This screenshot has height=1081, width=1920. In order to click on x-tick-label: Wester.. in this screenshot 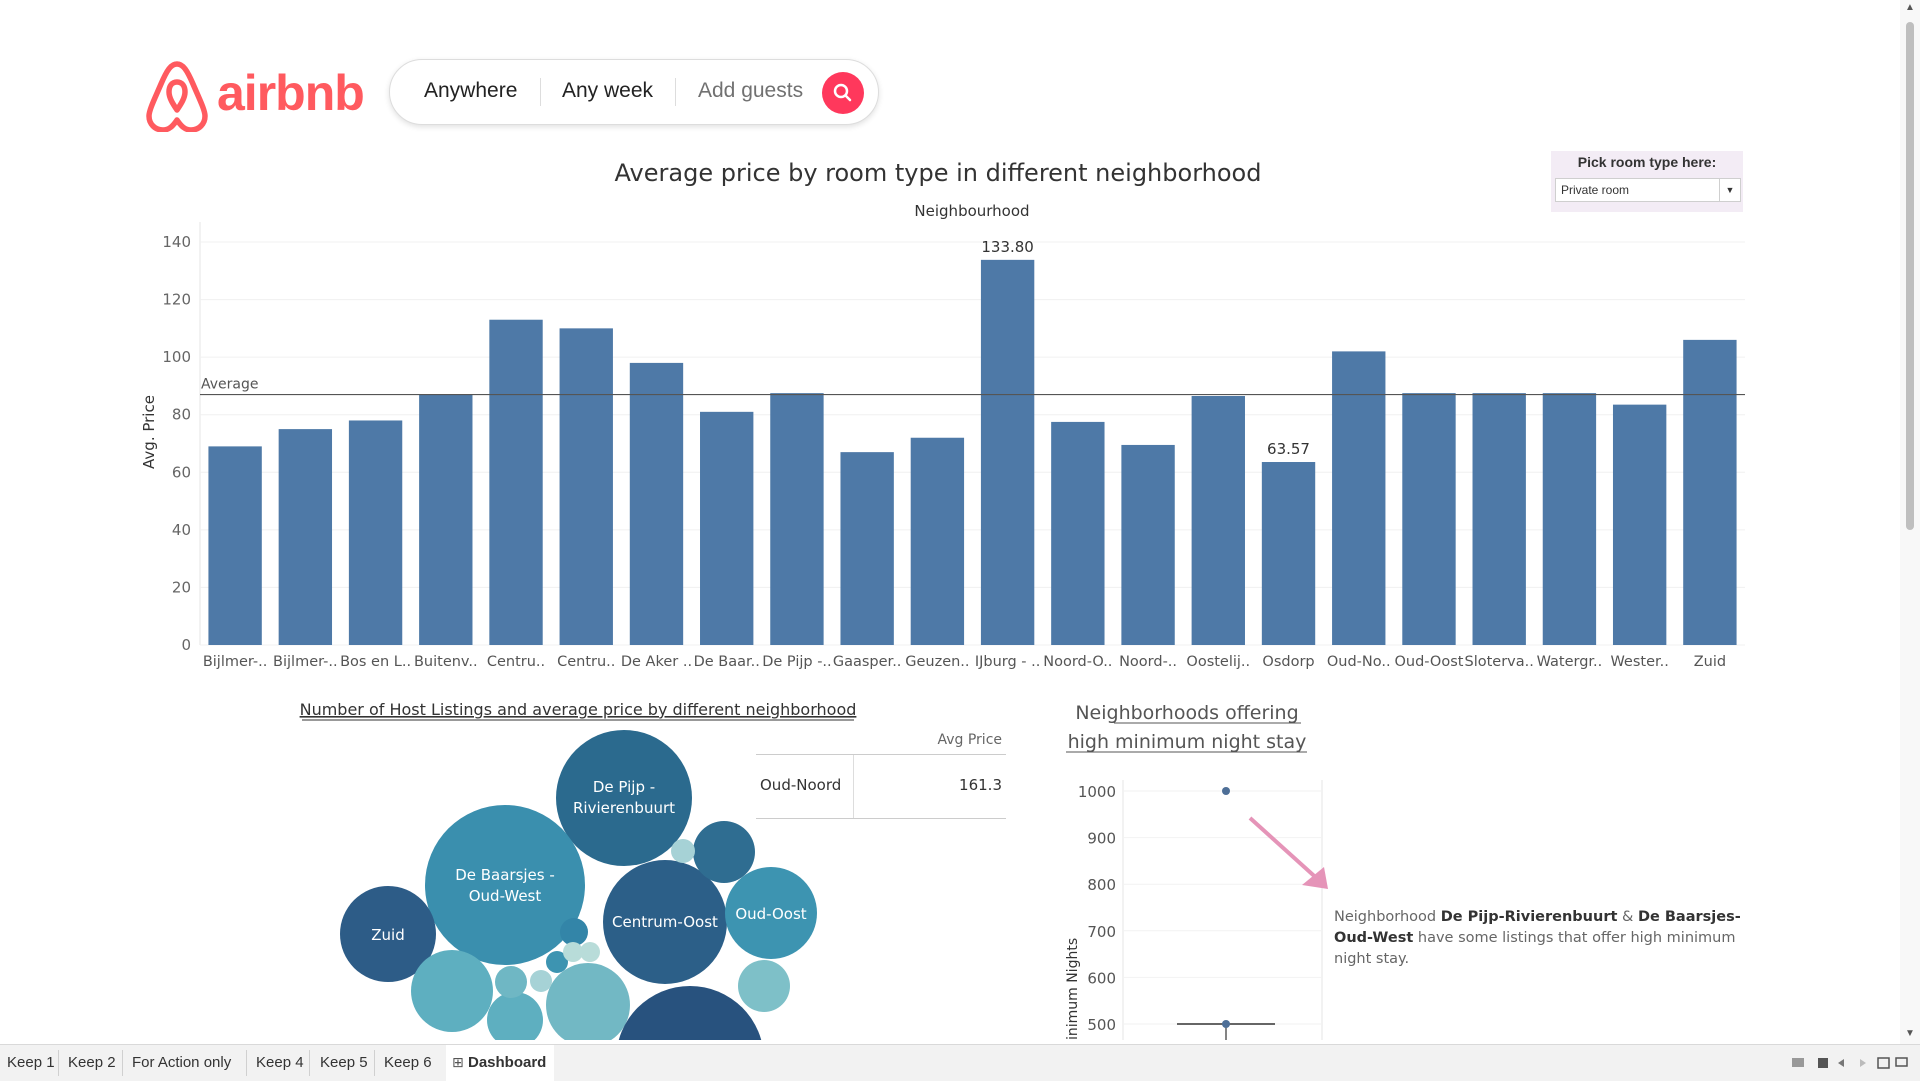, I will do `click(1639, 662)`.